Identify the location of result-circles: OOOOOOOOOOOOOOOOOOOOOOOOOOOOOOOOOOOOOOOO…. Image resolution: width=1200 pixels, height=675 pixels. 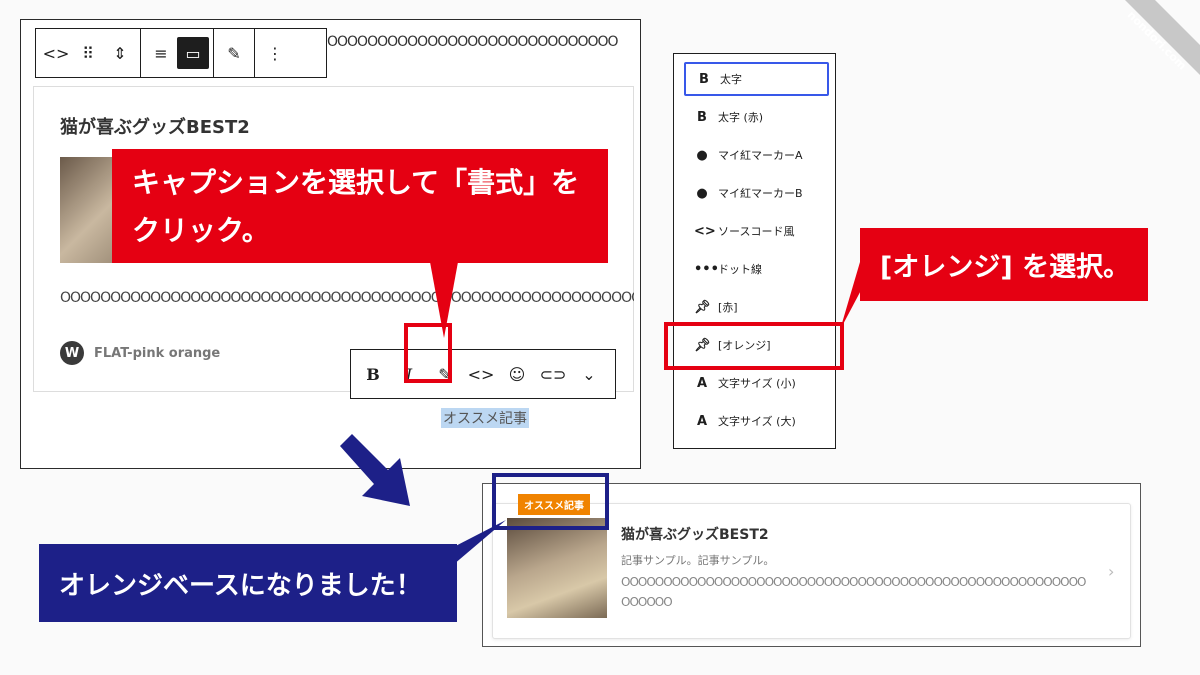
(854, 592).